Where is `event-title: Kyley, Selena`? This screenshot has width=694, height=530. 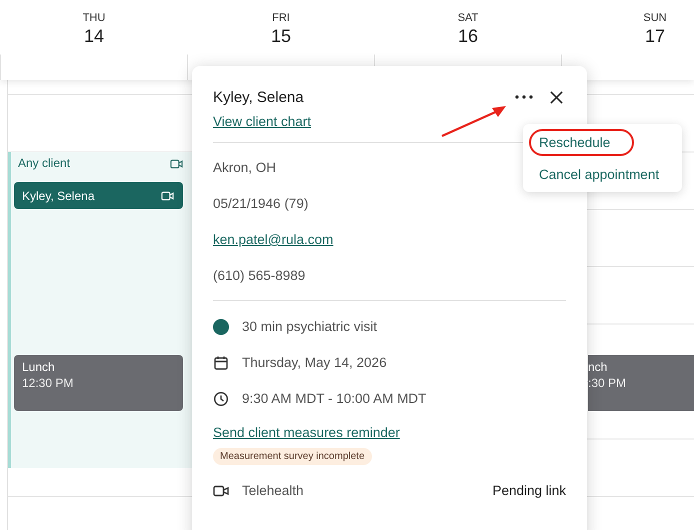 event-title: Kyley, Selena is located at coordinates (58, 195).